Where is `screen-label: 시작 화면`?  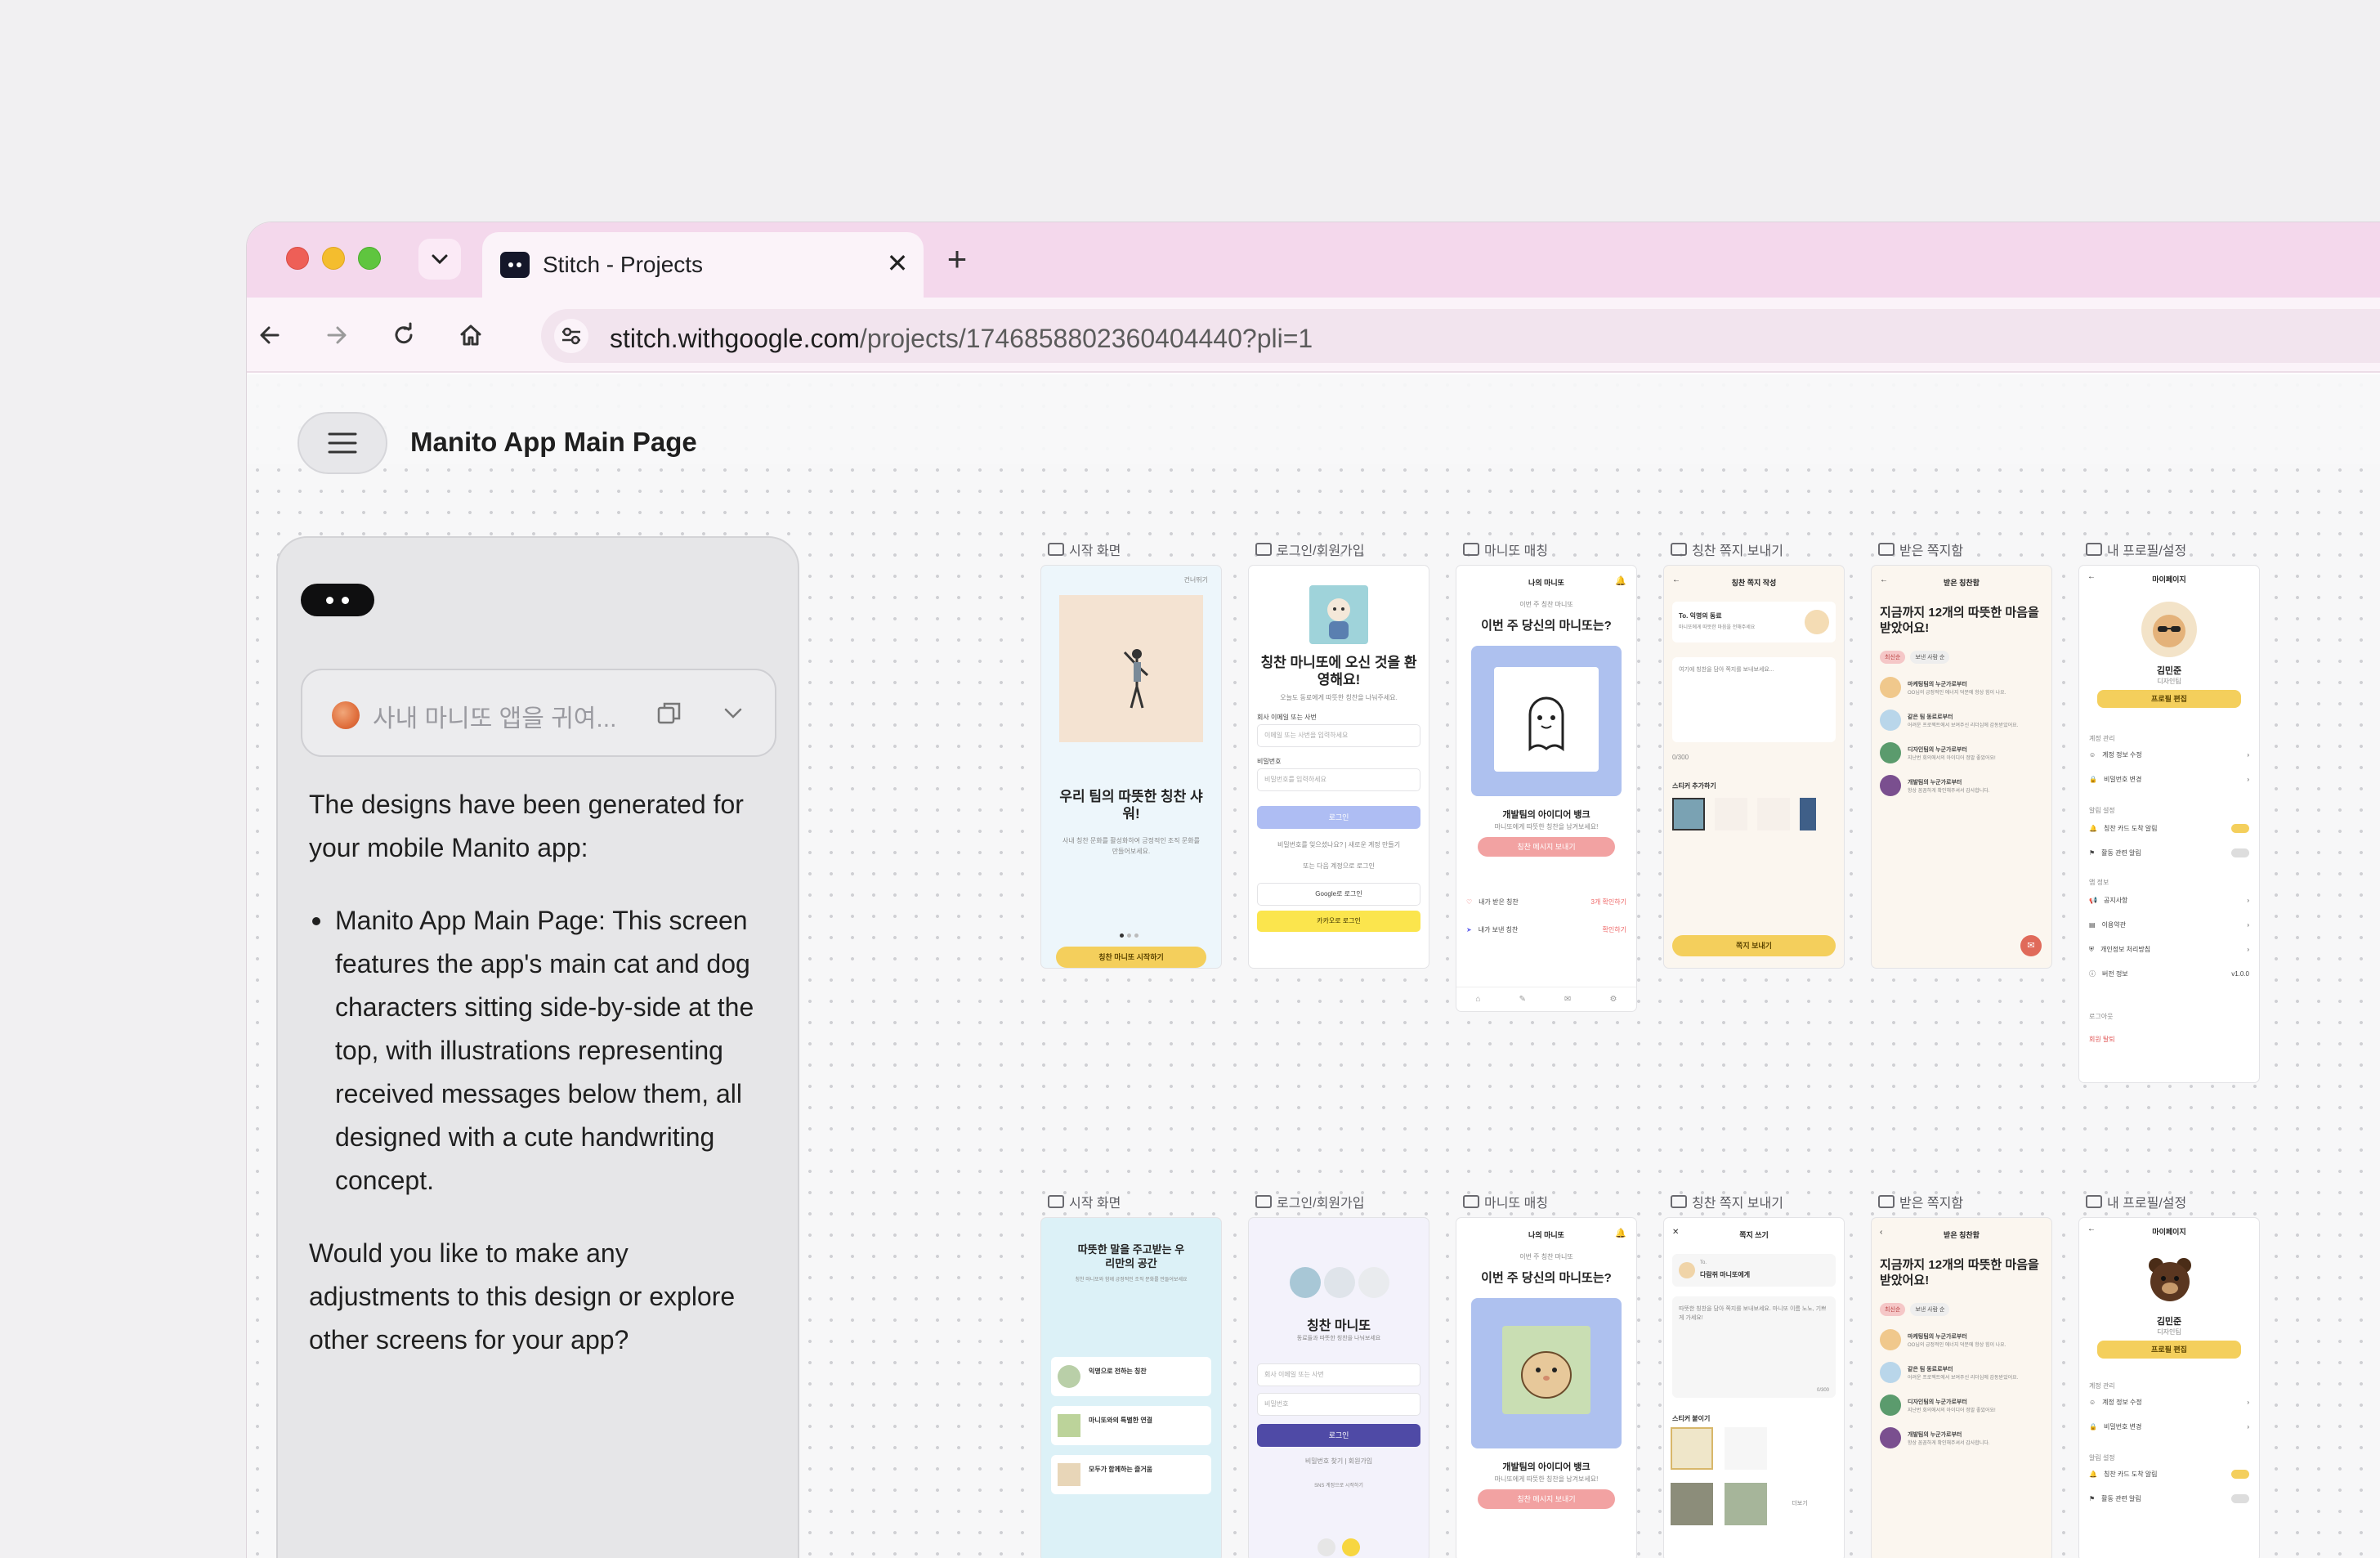
screen-label: 시작 화면 is located at coordinates (1084, 549).